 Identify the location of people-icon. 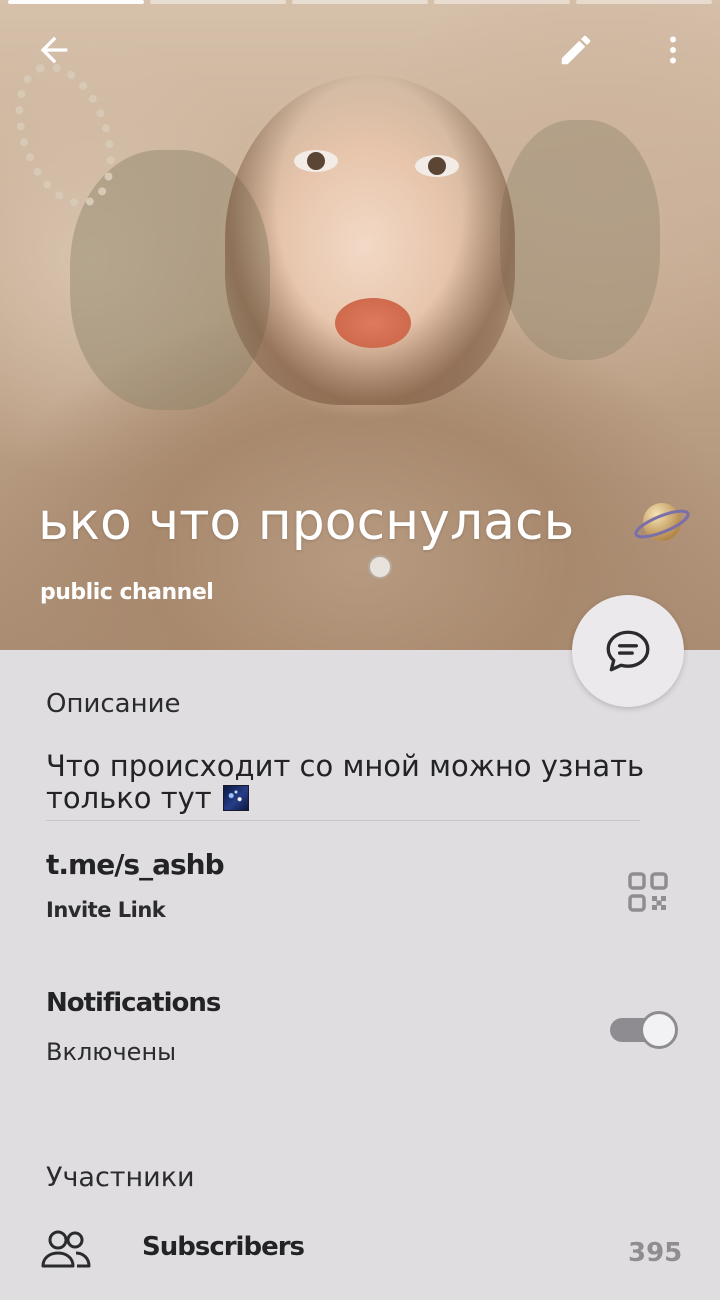
(66, 1249).